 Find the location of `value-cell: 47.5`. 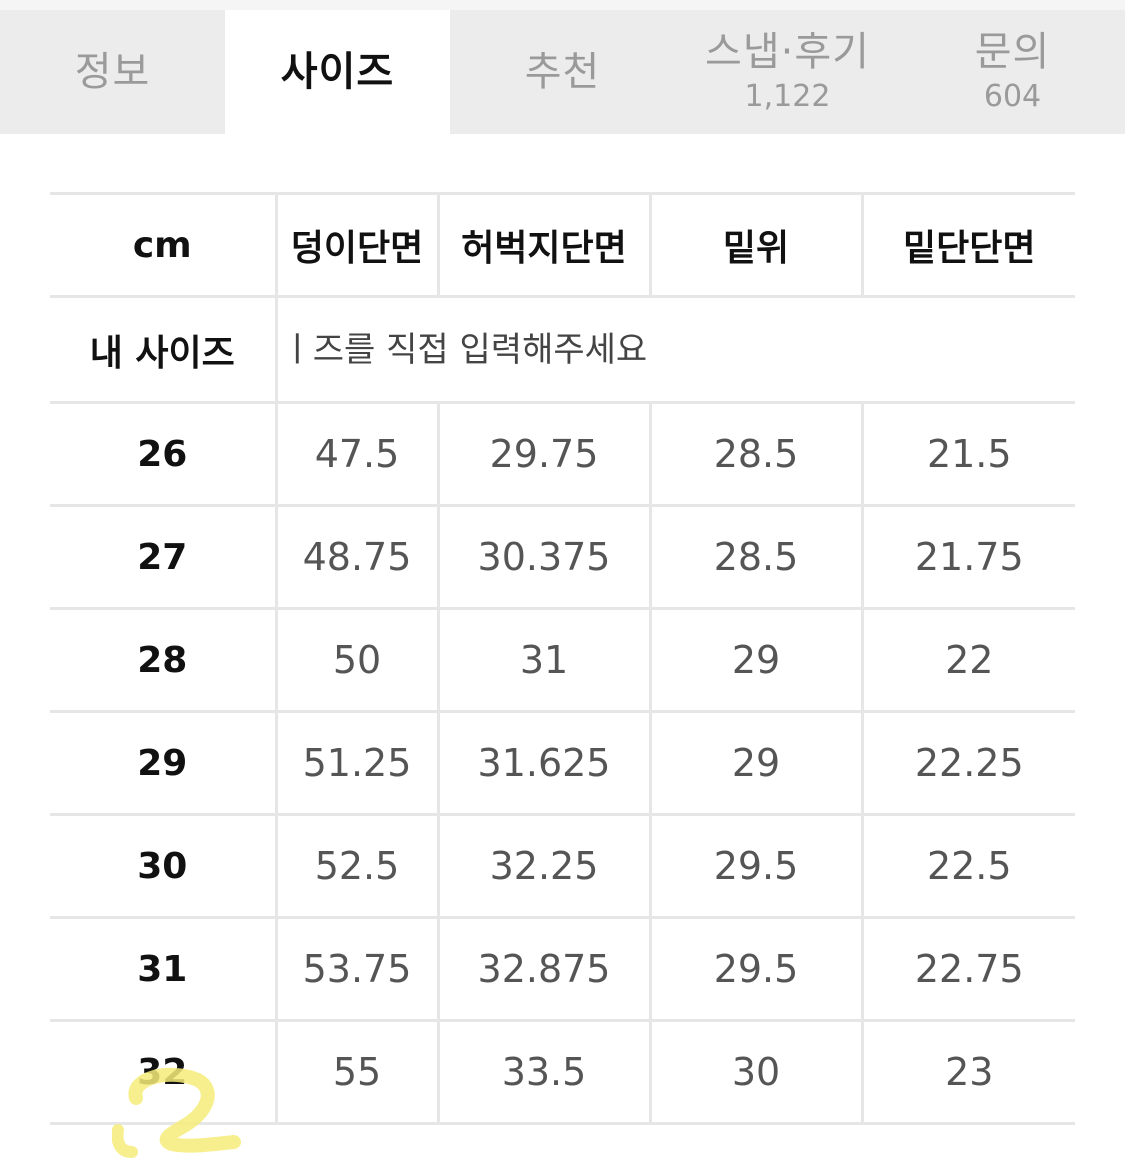

value-cell: 47.5 is located at coordinates (356, 453).